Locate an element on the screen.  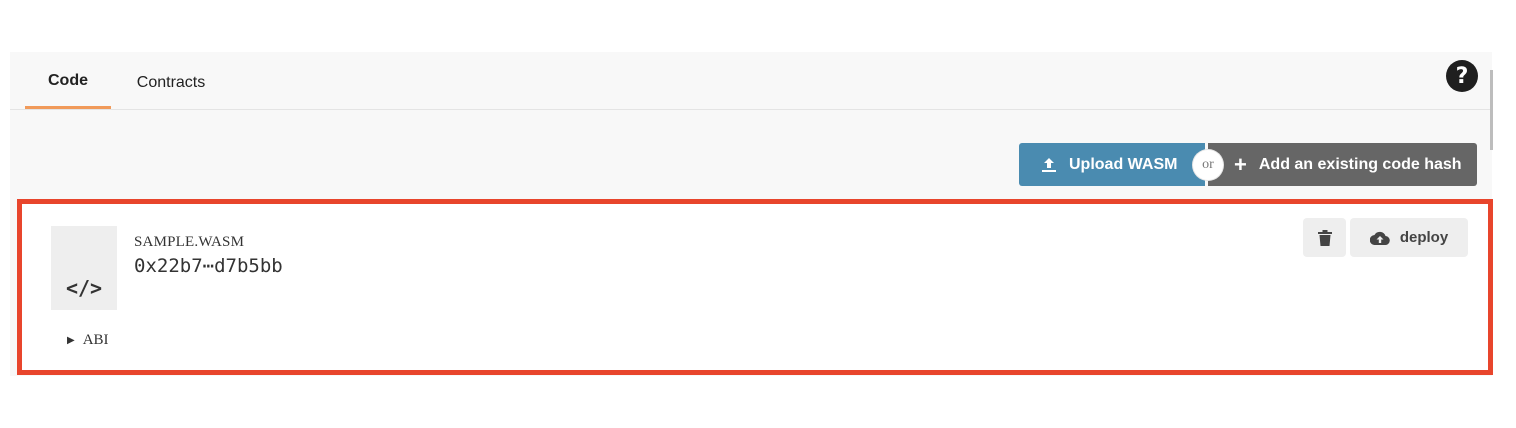
abi-label: ABI is located at coordinates (95, 340).